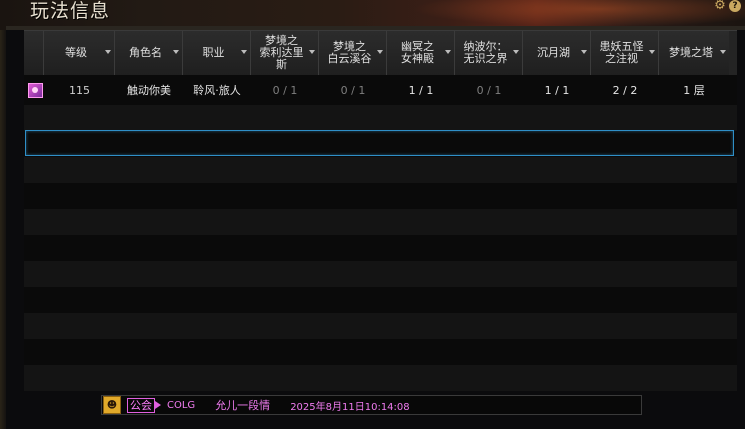 The width and height of the screenshot is (745, 429). What do you see at coordinates (3, 229) in the screenshot?
I see `frame-left-border` at bounding box center [3, 229].